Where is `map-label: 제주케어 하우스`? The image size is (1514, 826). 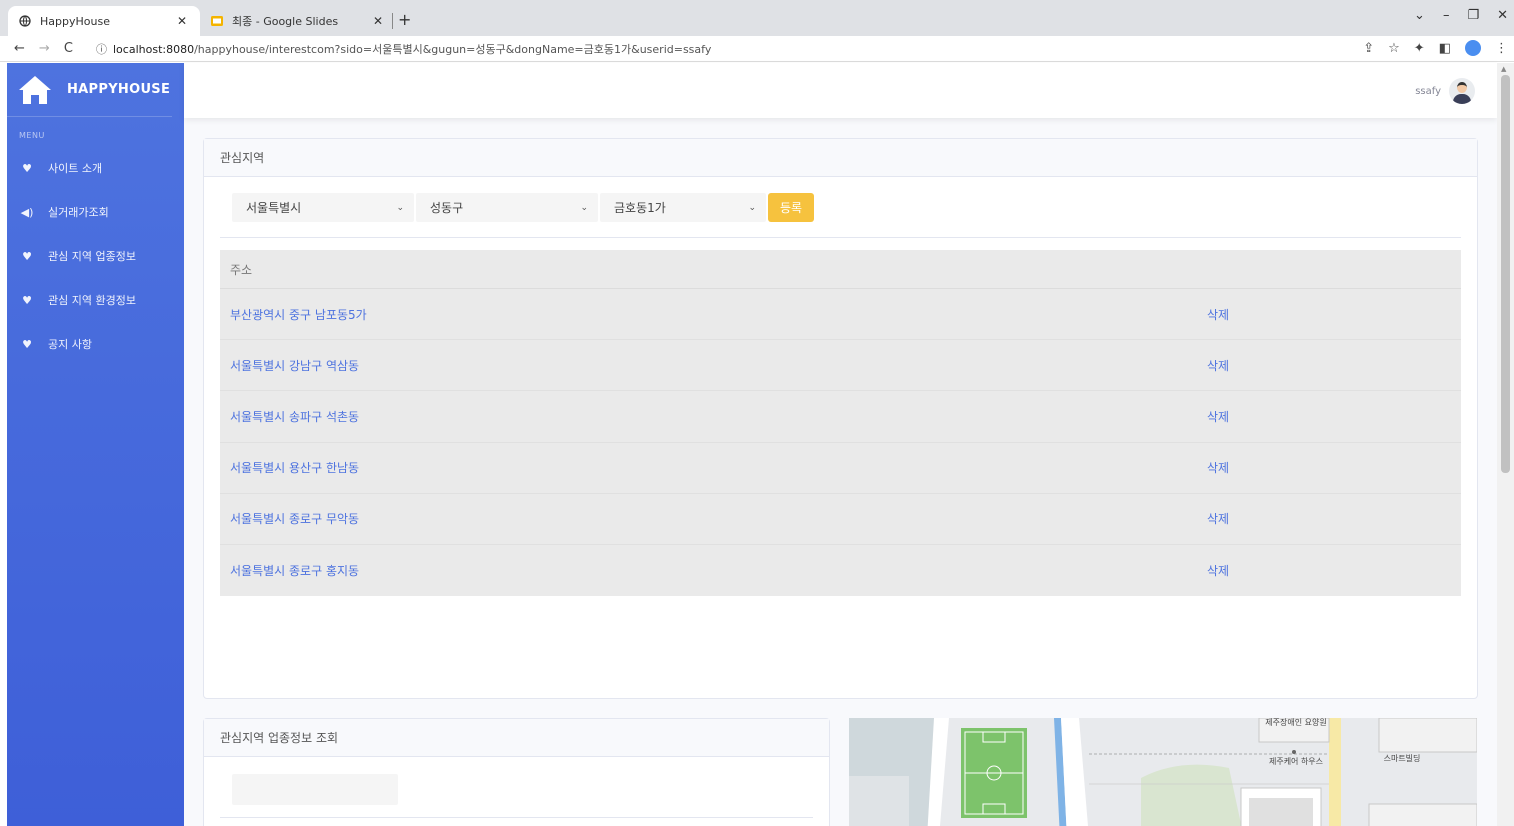
map-label: 제주케어 하우스 is located at coordinates (1296, 761).